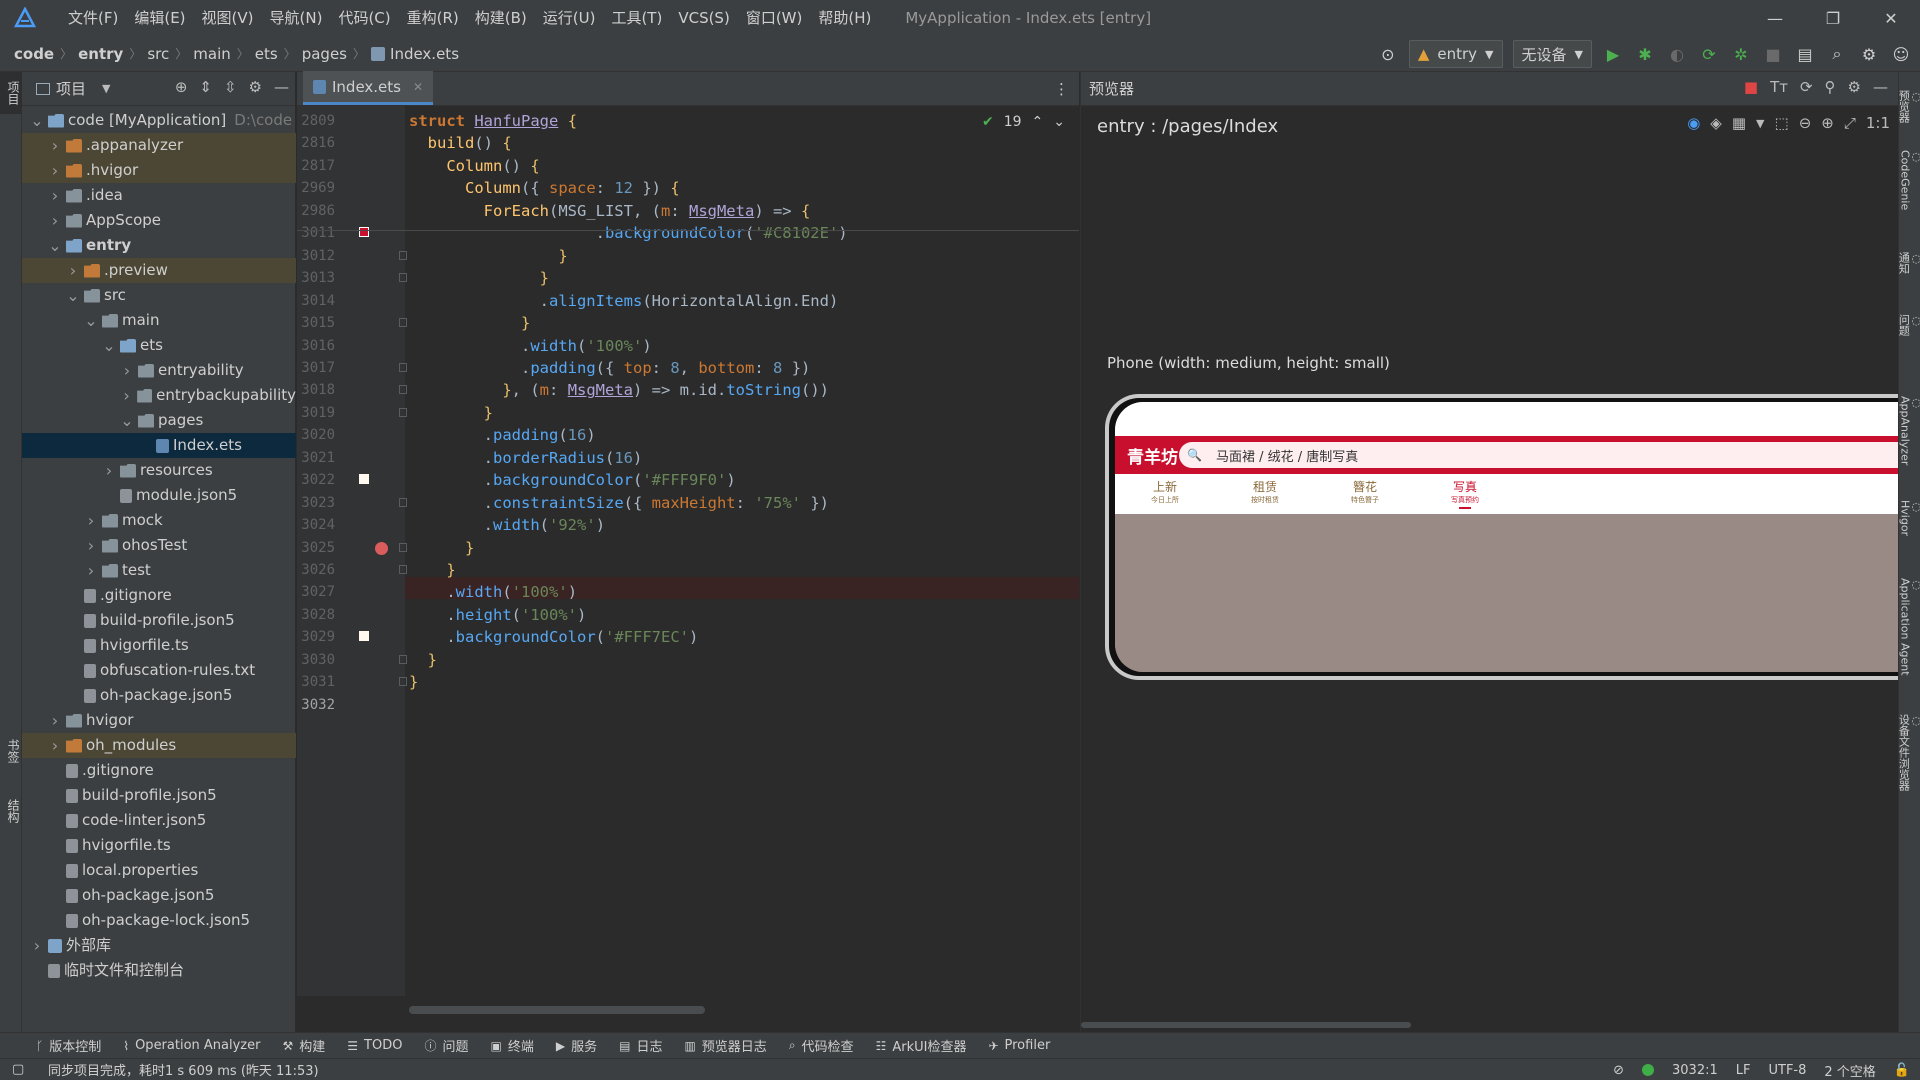 This screenshot has width=1920, height=1080. What do you see at coordinates (474, 166) in the screenshot?
I see `code-line: Column() {` at bounding box center [474, 166].